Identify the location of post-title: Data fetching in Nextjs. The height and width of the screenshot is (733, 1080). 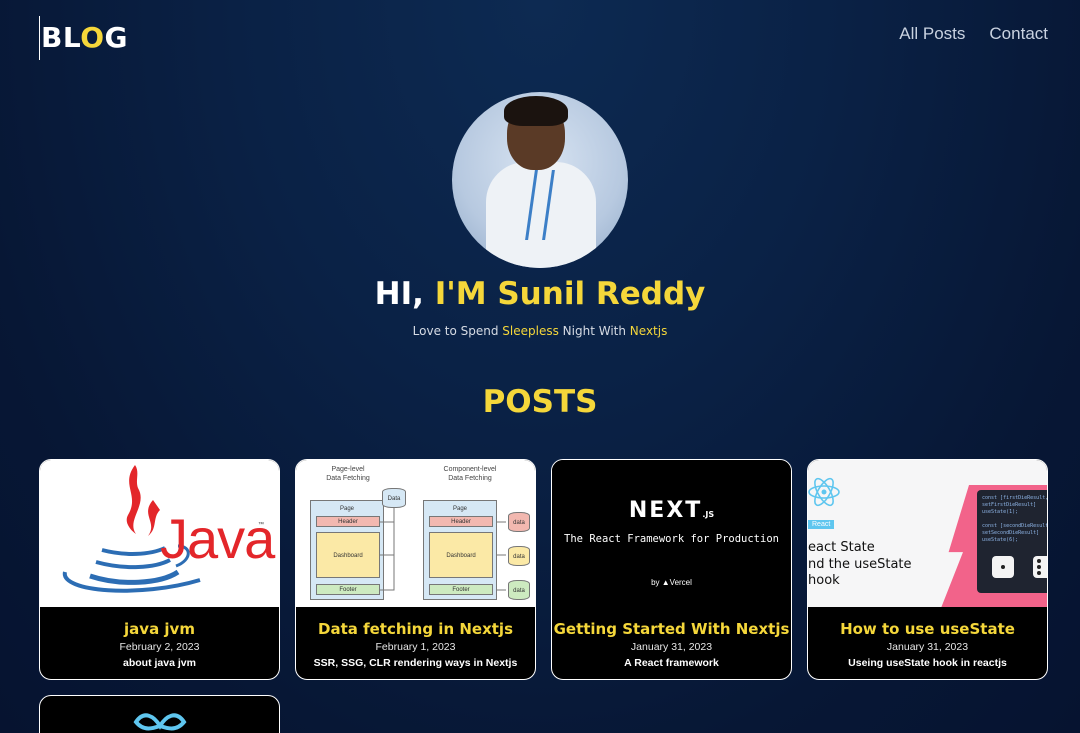
(415, 629).